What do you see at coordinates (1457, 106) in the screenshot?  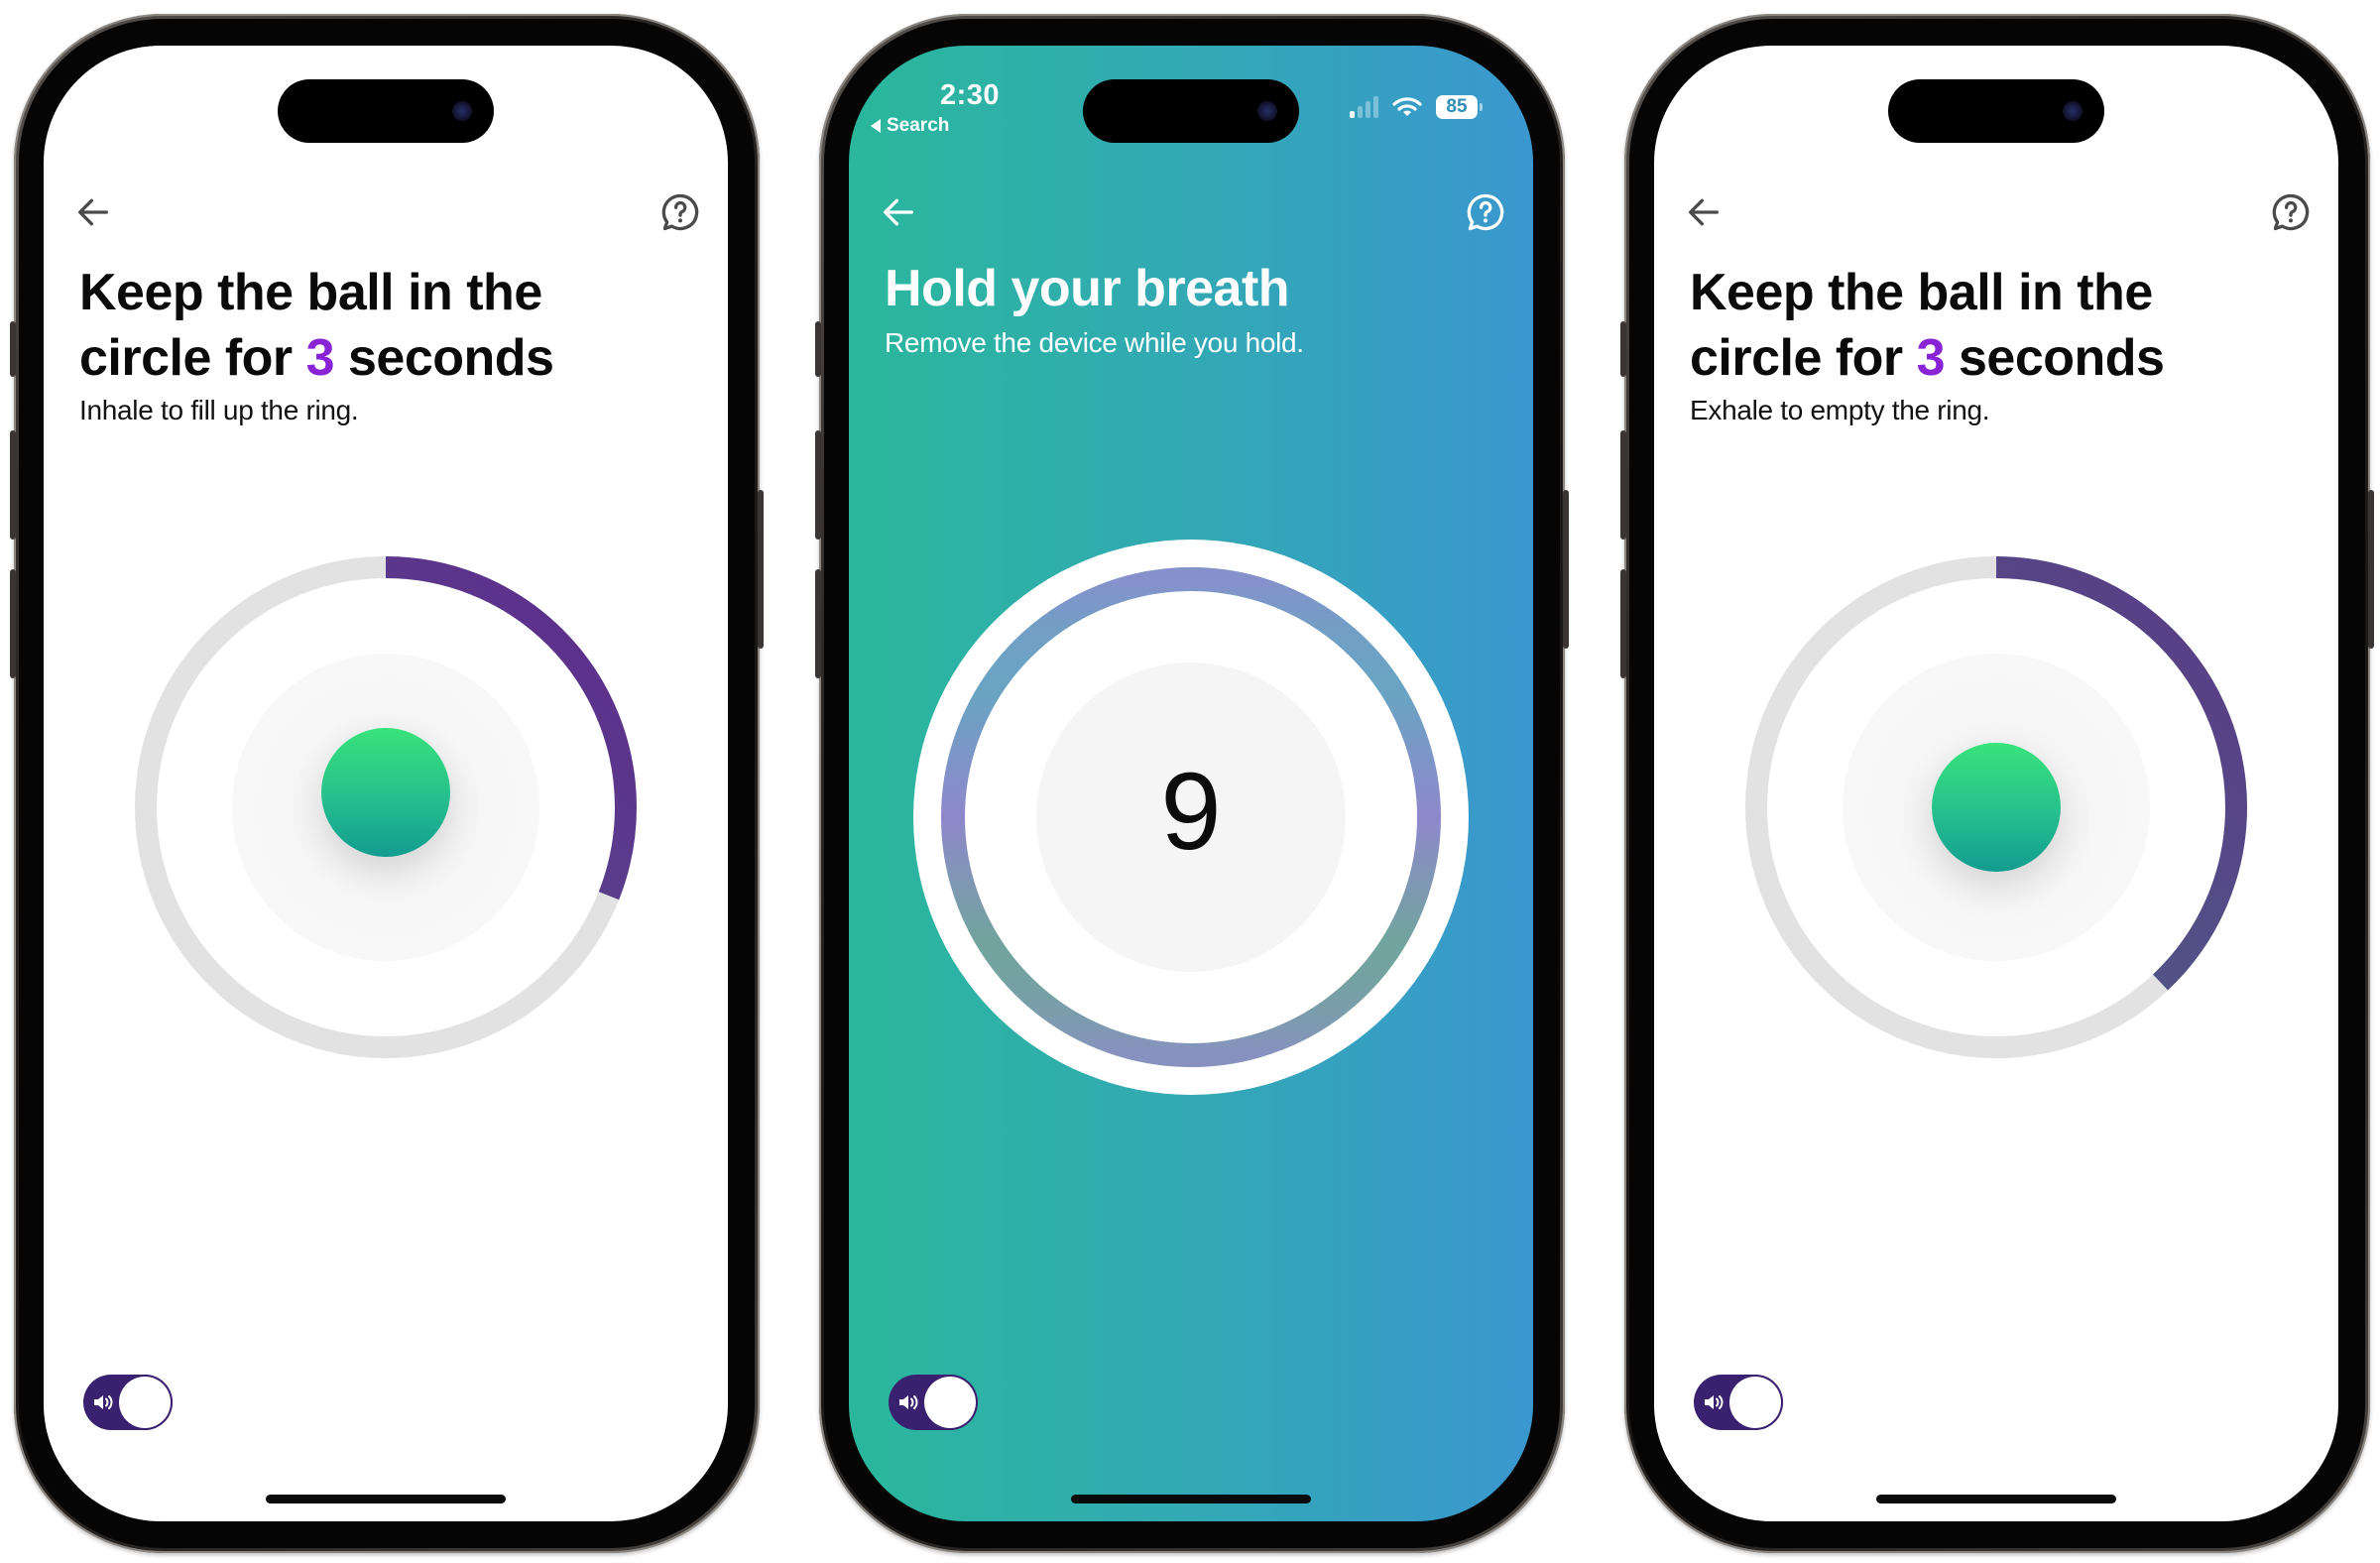 I see `battery-level: 85` at bounding box center [1457, 106].